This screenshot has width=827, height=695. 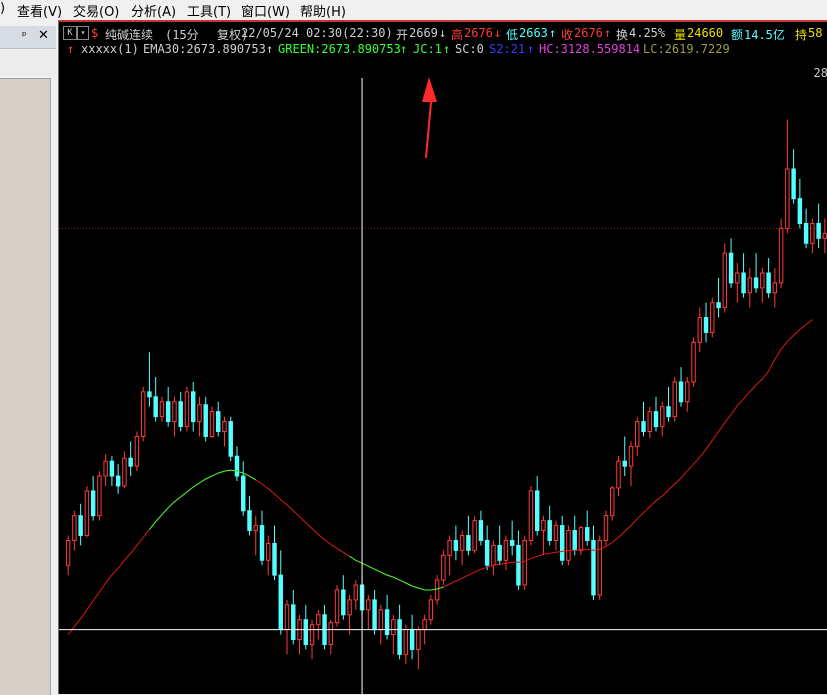 What do you see at coordinates (129, 35) in the screenshot?
I see `symbol-name: 纯碱连续` at bounding box center [129, 35].